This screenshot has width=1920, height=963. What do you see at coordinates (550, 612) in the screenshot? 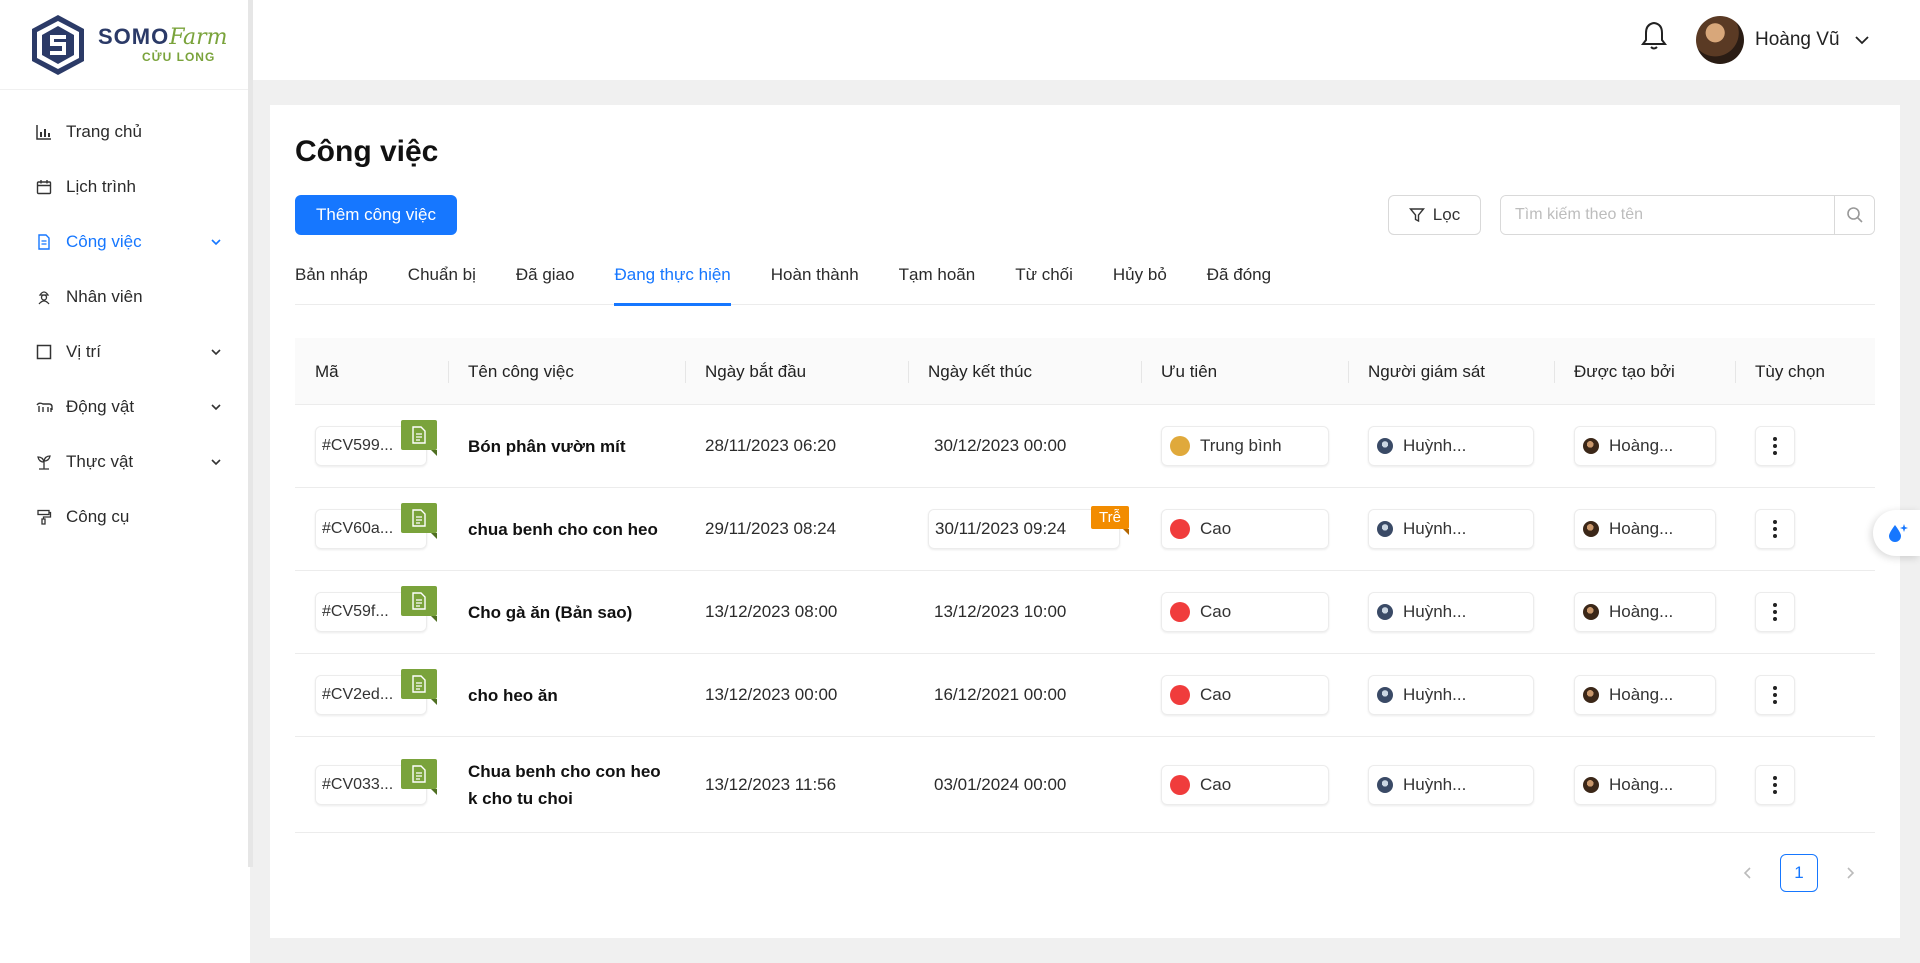
I see `task-name: Cho gà ăn (Bản sao)` at bounding box center [550, 612].